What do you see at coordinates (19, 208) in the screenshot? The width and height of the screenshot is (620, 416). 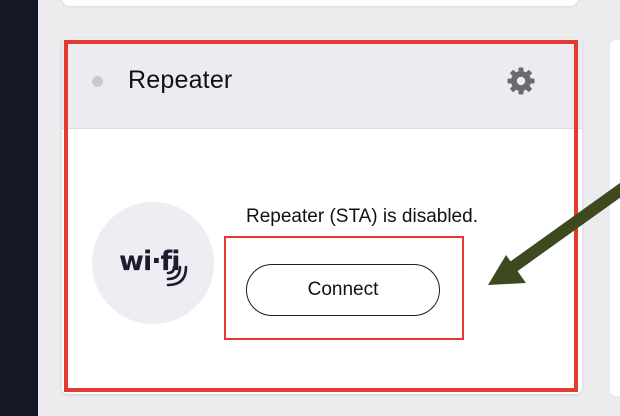 I see `left-navigation-rail` at bounding box center [19, 208].